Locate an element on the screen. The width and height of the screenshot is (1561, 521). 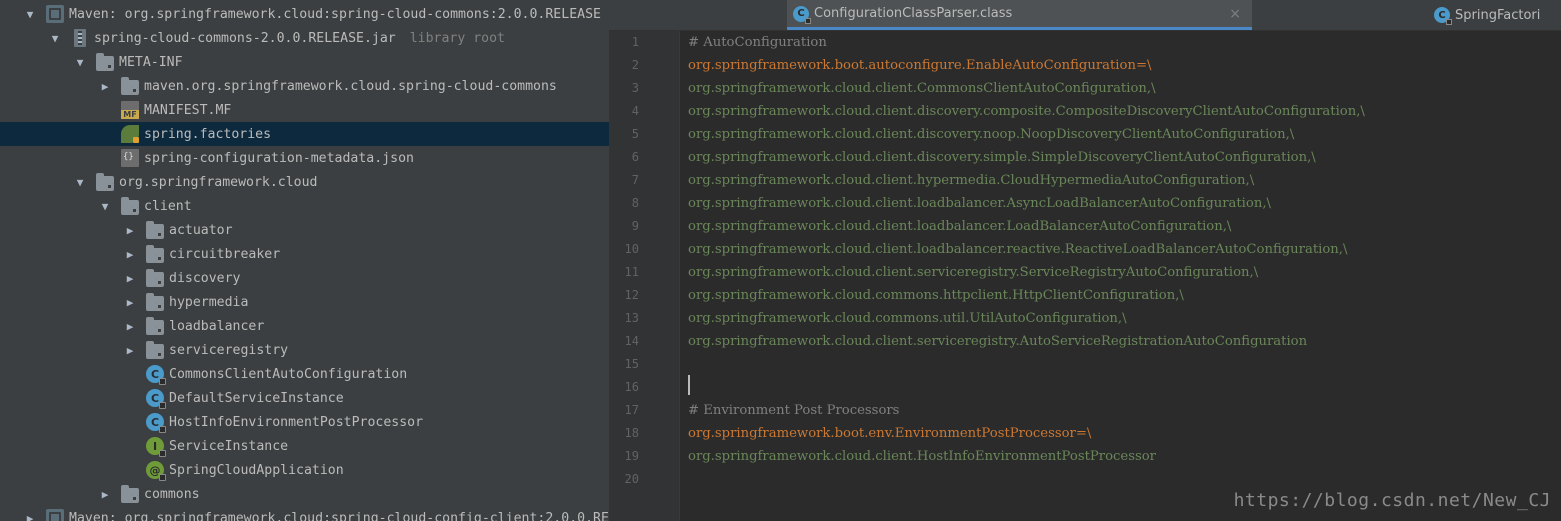
line-number: 19 is located at coordinates (631, 456).